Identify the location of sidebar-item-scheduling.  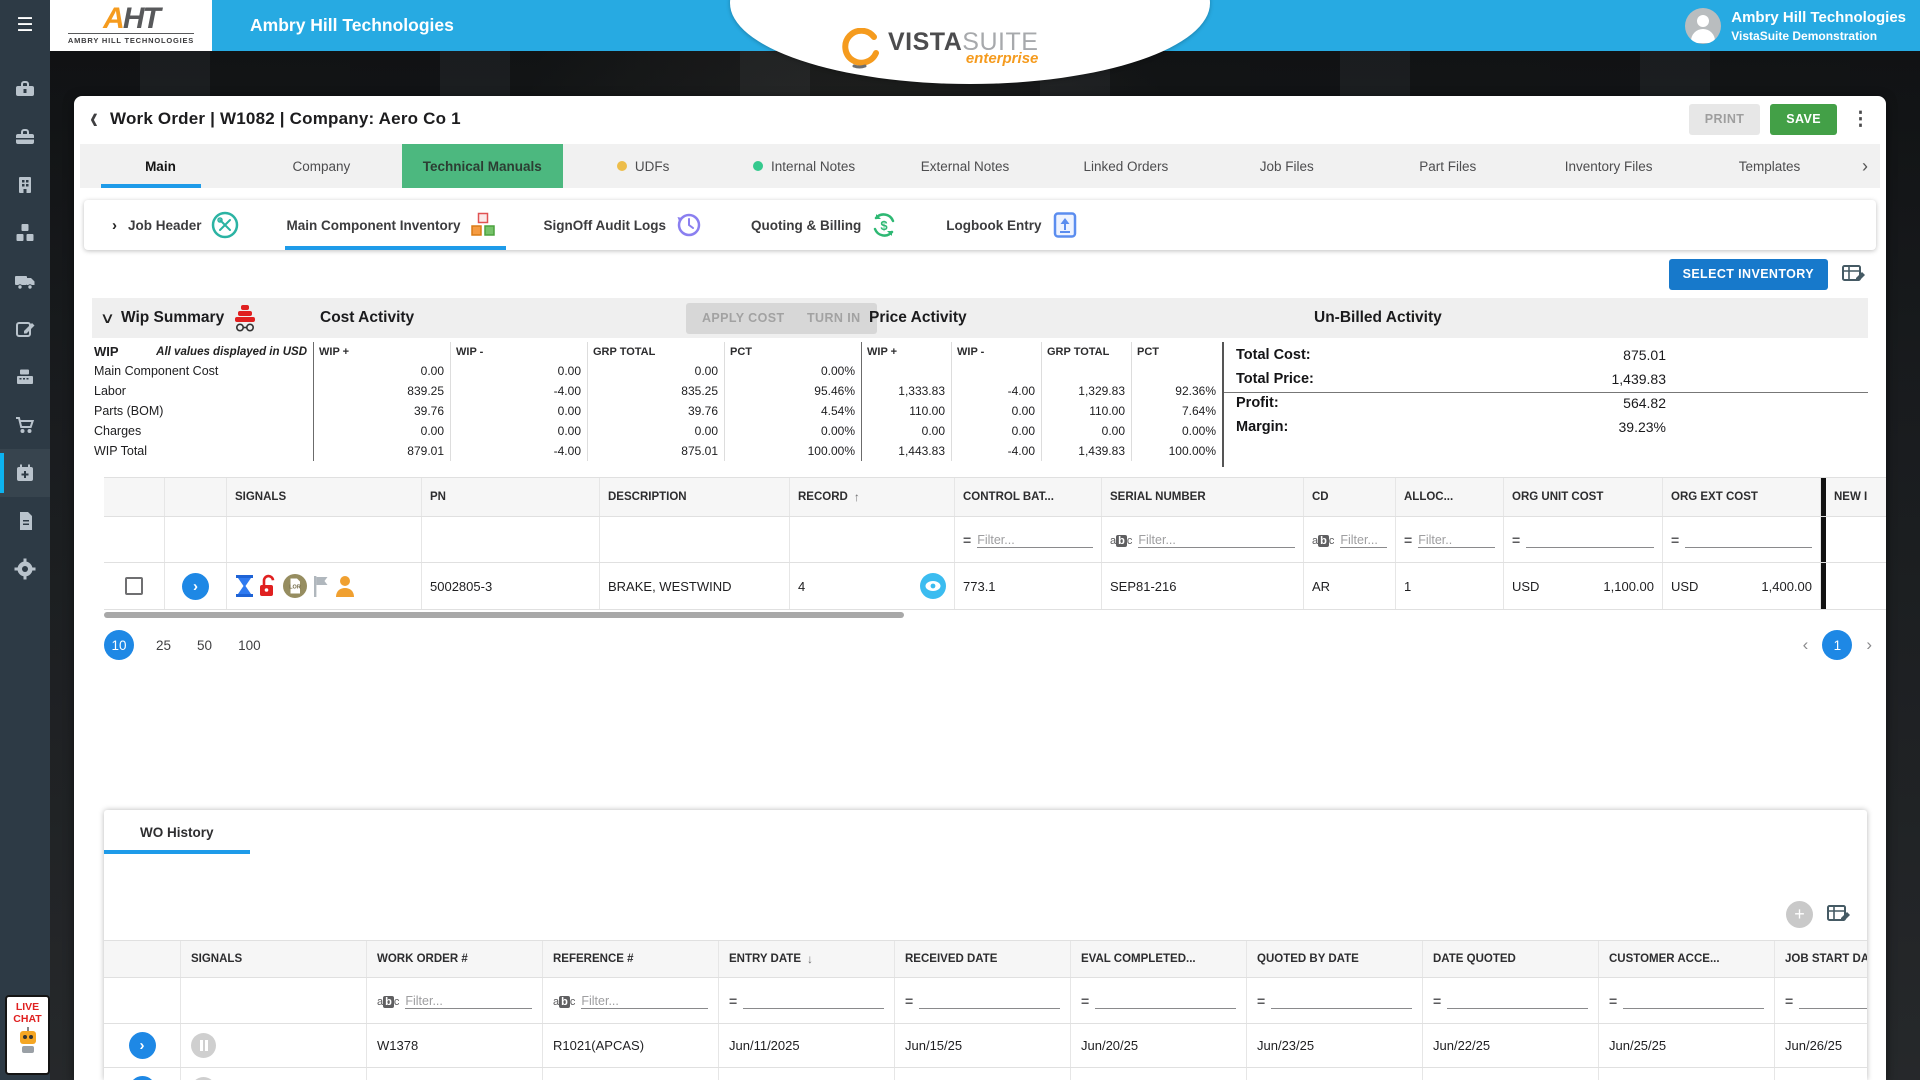
(25, 473).